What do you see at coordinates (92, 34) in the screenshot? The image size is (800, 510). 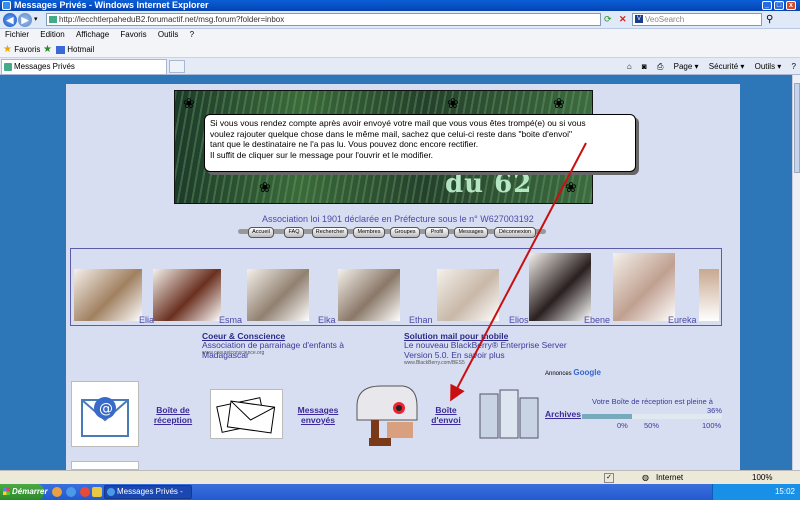 I see `menu-affichage: Affichage` at bounding box center [92, 34].